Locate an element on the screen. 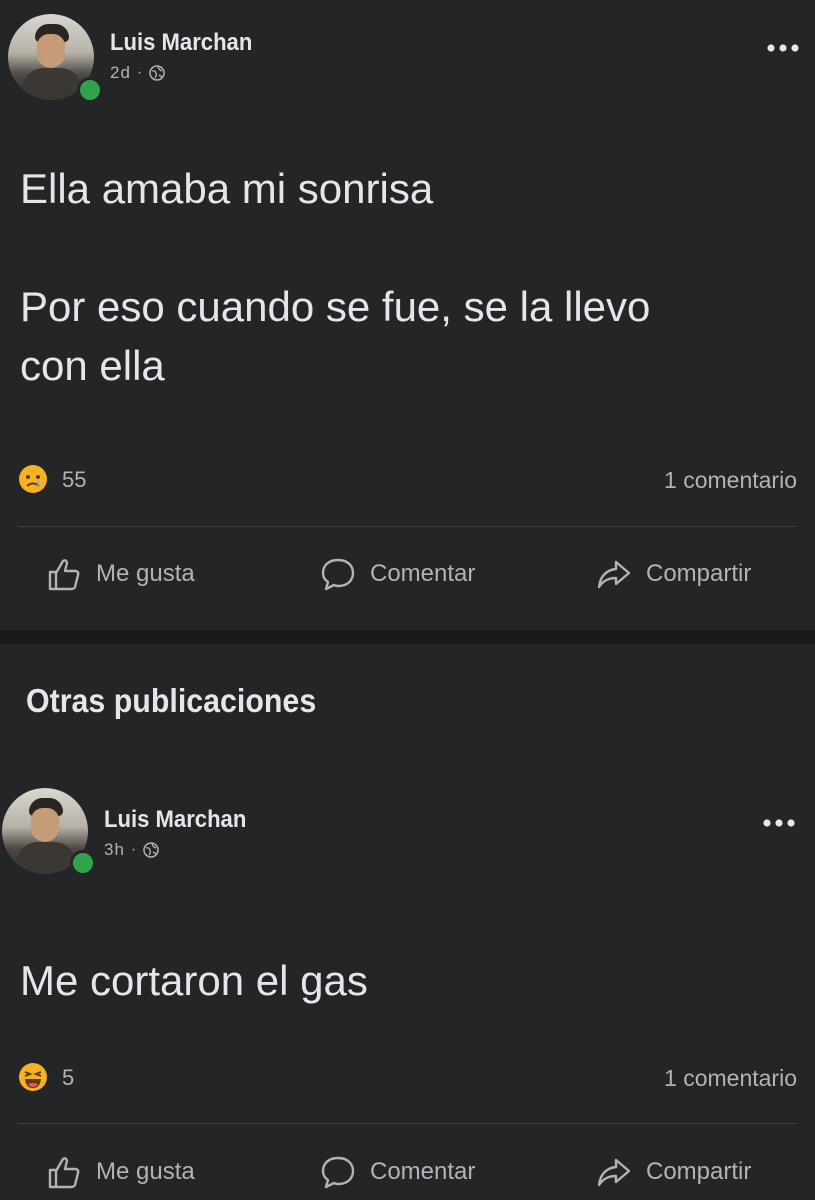  post-time: 2d is located at coordinates (120, 73).